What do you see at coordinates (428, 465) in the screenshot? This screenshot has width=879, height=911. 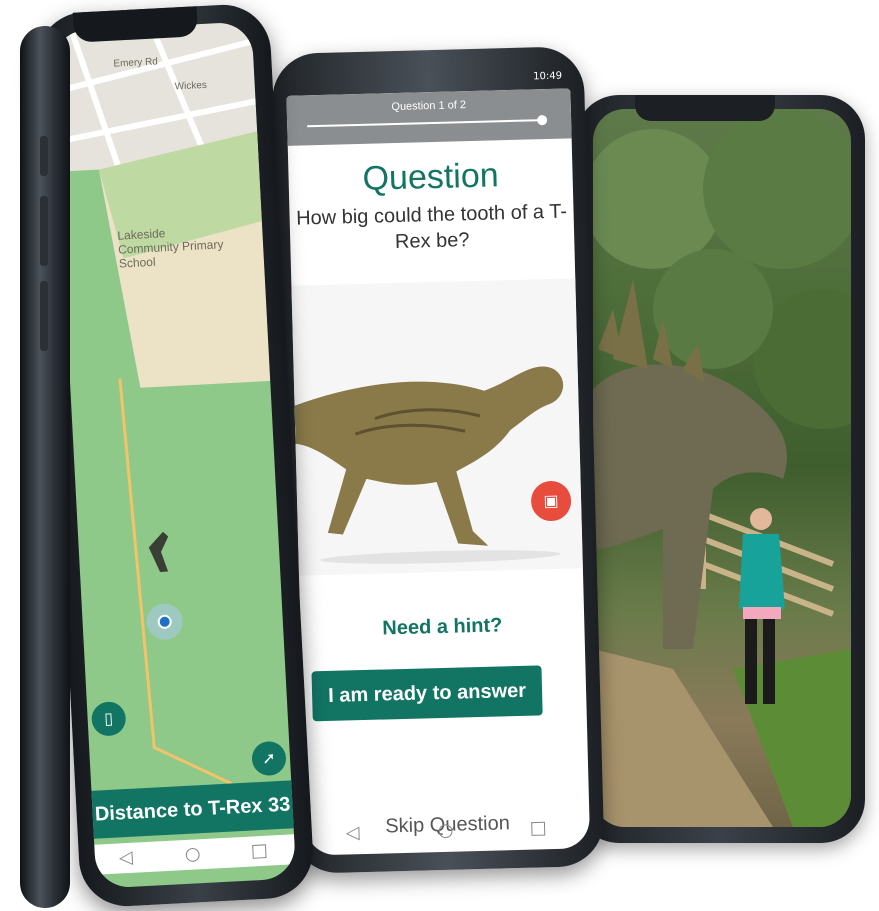 I see `trex-illustration` at bounding box center [428, 465].